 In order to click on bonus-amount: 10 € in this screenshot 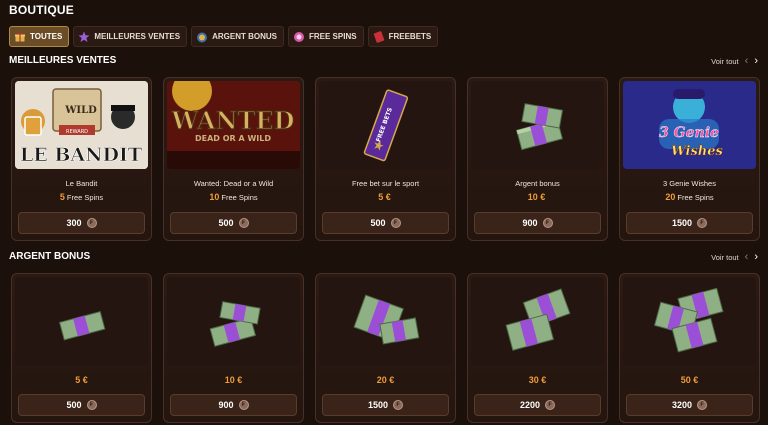, I will do `click(233, 380)`.